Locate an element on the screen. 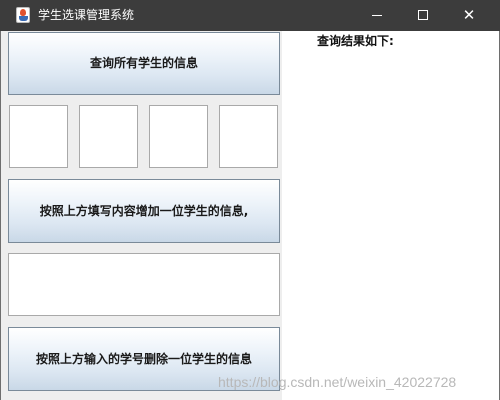  student-id-field is located at coordinates (144, 284).